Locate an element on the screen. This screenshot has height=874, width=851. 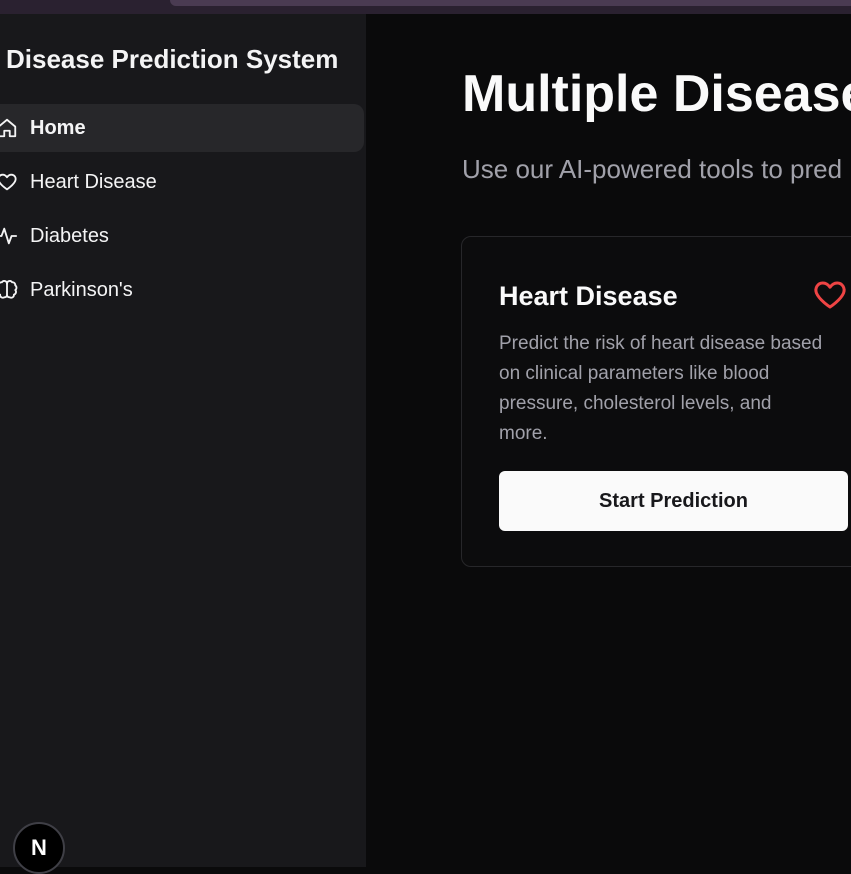
sidebar-nav: Home Heart Disease Diabetes Parkinson's is located at coordinates (182, 212).